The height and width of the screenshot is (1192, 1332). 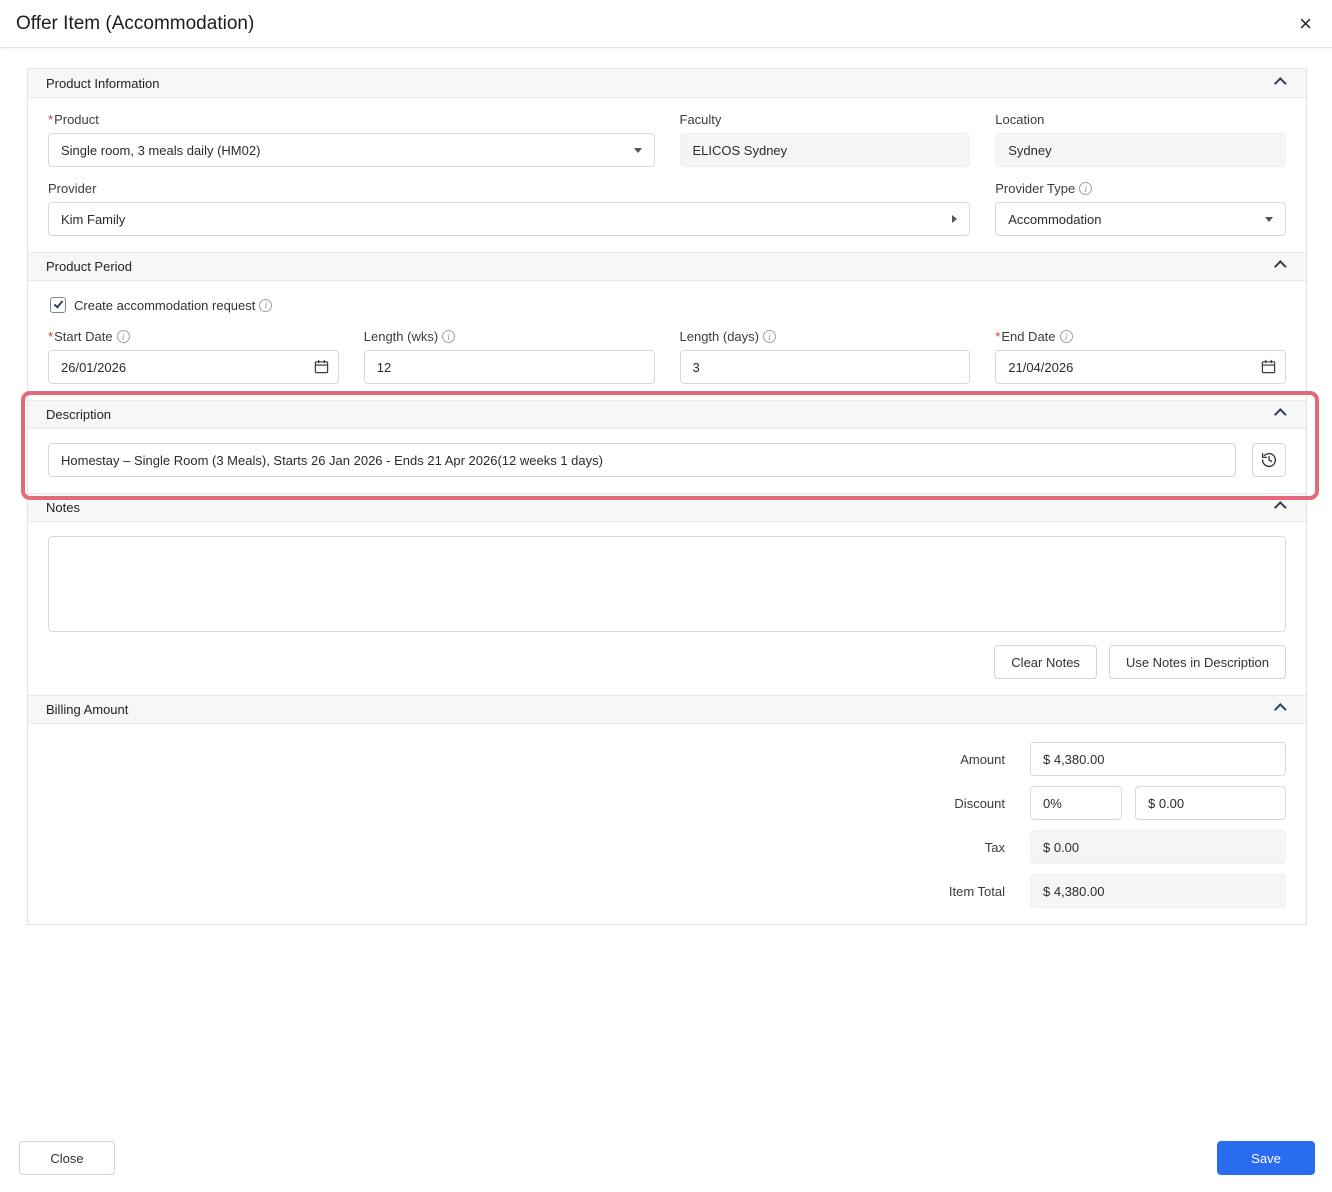 I want to click on end-date-label: End Date, so click(x=1140, y=336).